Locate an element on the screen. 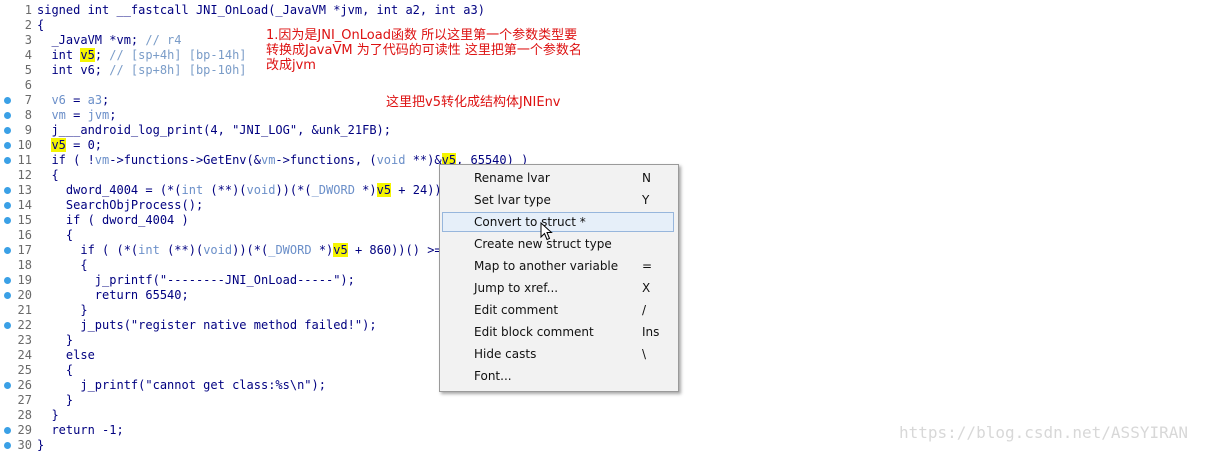  gutter-line: 16 is located at coordinates (17, 235).